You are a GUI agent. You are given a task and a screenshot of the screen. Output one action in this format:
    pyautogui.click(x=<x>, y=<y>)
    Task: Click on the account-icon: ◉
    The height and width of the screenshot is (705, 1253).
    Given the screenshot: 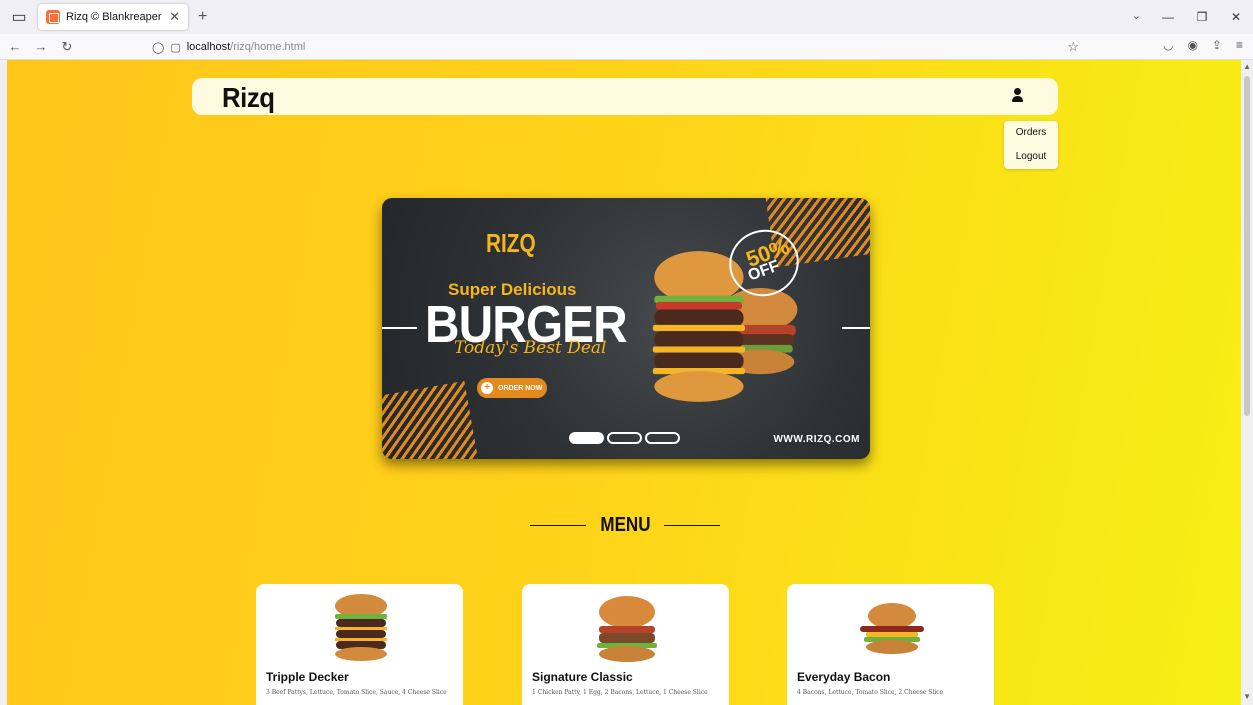 What is the action you would take?
    pyautogui.click(x=1192, y=45)
    